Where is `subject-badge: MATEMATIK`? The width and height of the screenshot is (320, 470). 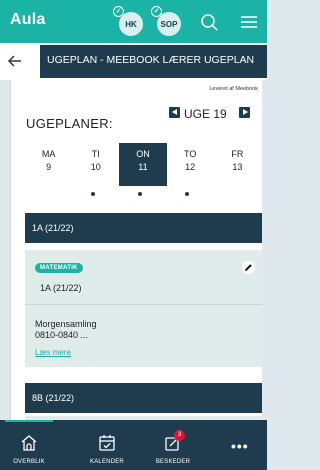 subject-badge: MATEMATIK is located at coordinates (59, 268).